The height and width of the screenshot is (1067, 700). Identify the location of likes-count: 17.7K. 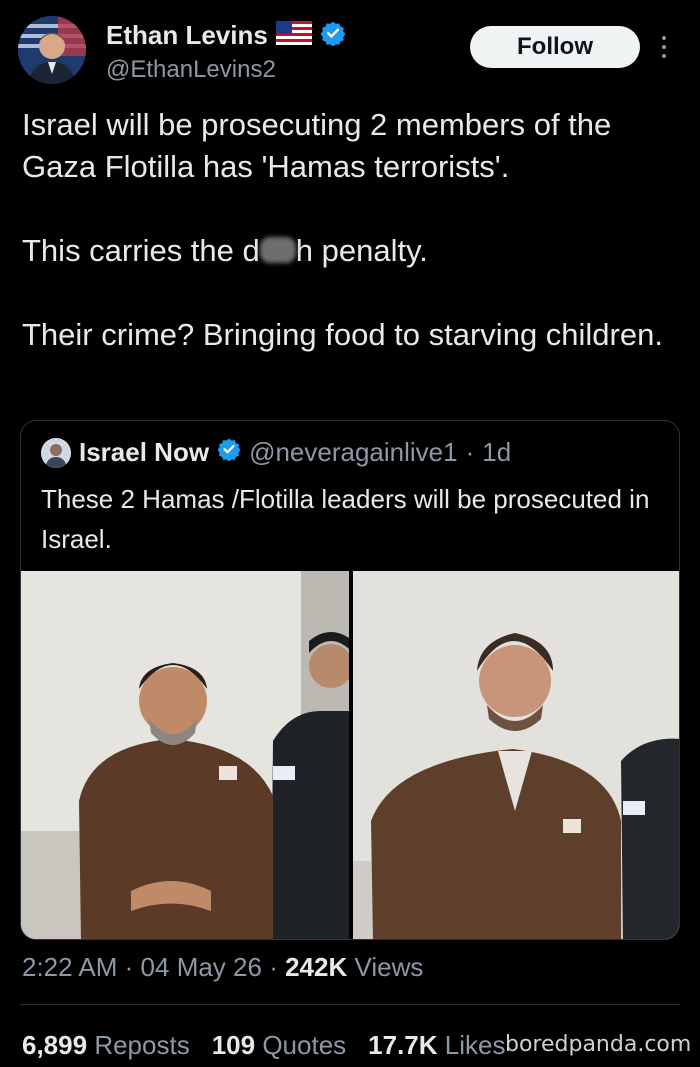
(403, 1045).